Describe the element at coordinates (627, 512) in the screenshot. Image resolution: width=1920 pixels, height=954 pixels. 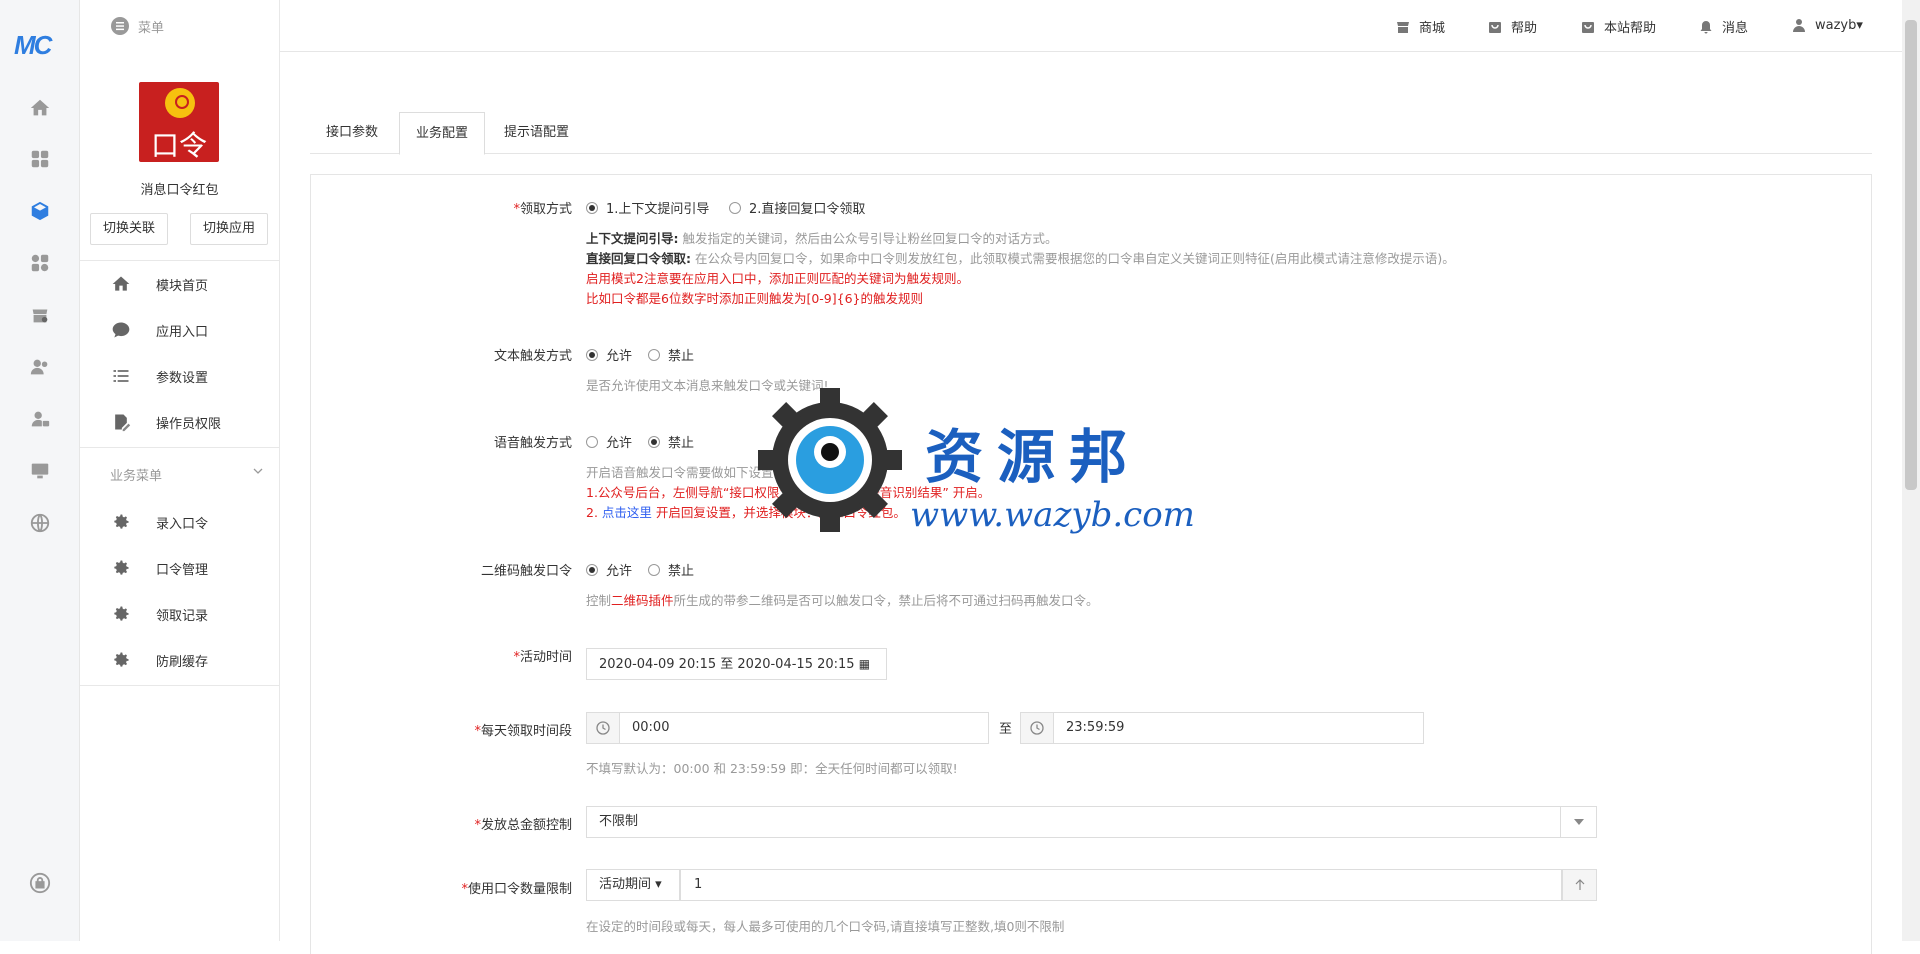
I see `click-here-link: 点击这里` at that location.